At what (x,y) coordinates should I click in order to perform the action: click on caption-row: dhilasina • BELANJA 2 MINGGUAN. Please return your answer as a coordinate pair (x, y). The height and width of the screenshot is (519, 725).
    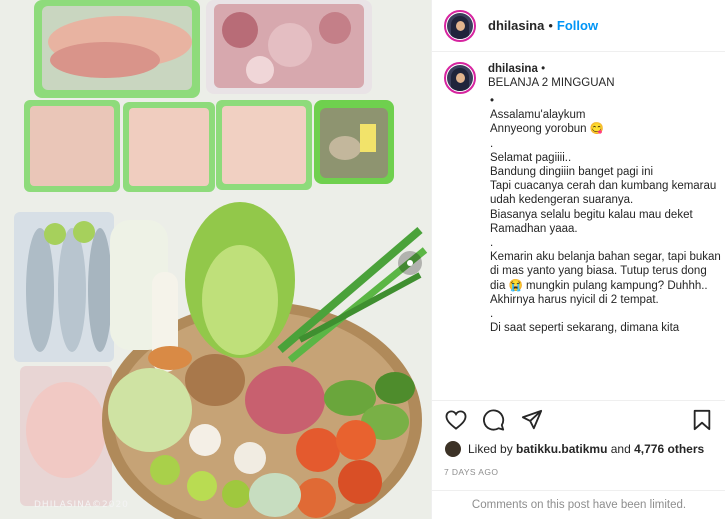
    Looking at the image, I should click on (584, 78).